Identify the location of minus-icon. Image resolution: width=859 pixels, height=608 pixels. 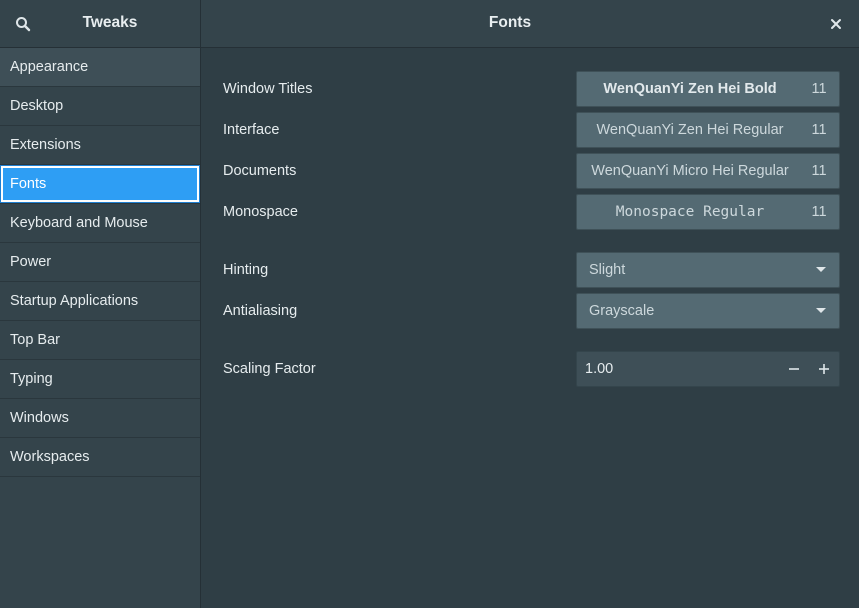
(794, 369).